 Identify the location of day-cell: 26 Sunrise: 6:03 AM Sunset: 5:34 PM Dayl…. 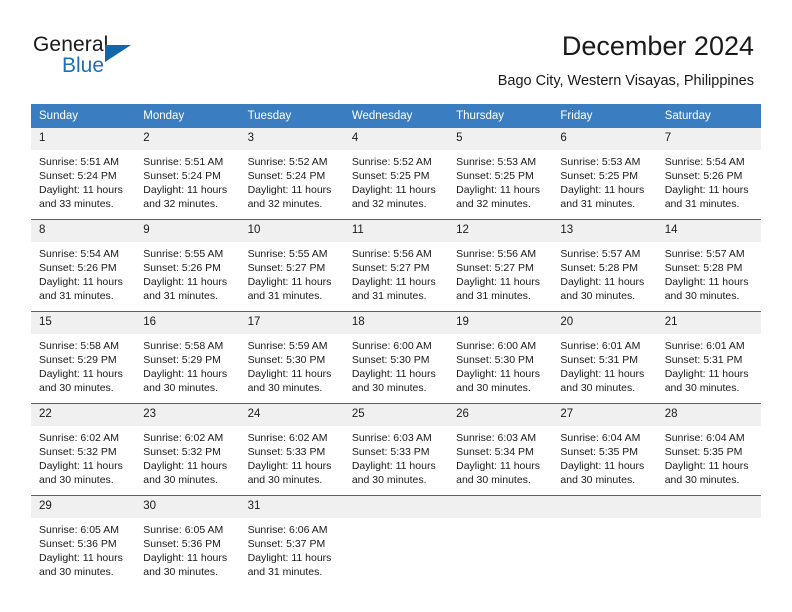
(500, 449).